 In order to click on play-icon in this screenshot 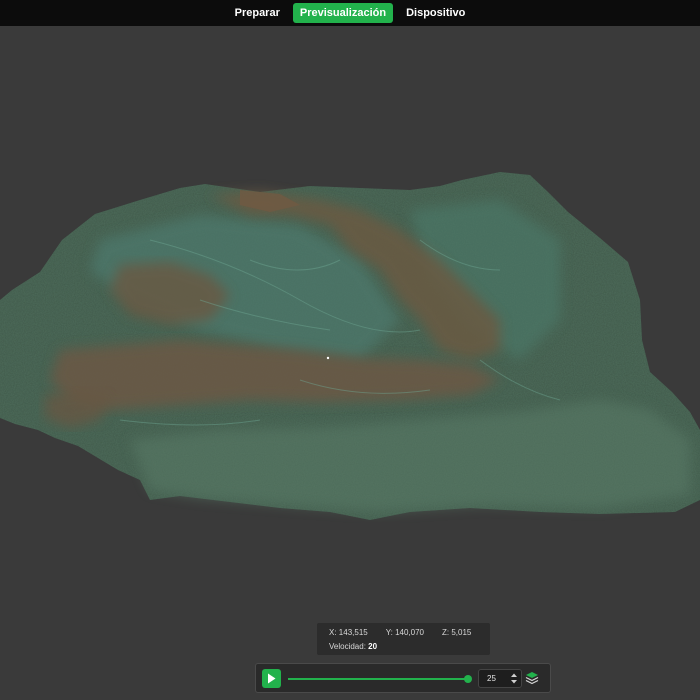, I will do `click(272, 678)`.